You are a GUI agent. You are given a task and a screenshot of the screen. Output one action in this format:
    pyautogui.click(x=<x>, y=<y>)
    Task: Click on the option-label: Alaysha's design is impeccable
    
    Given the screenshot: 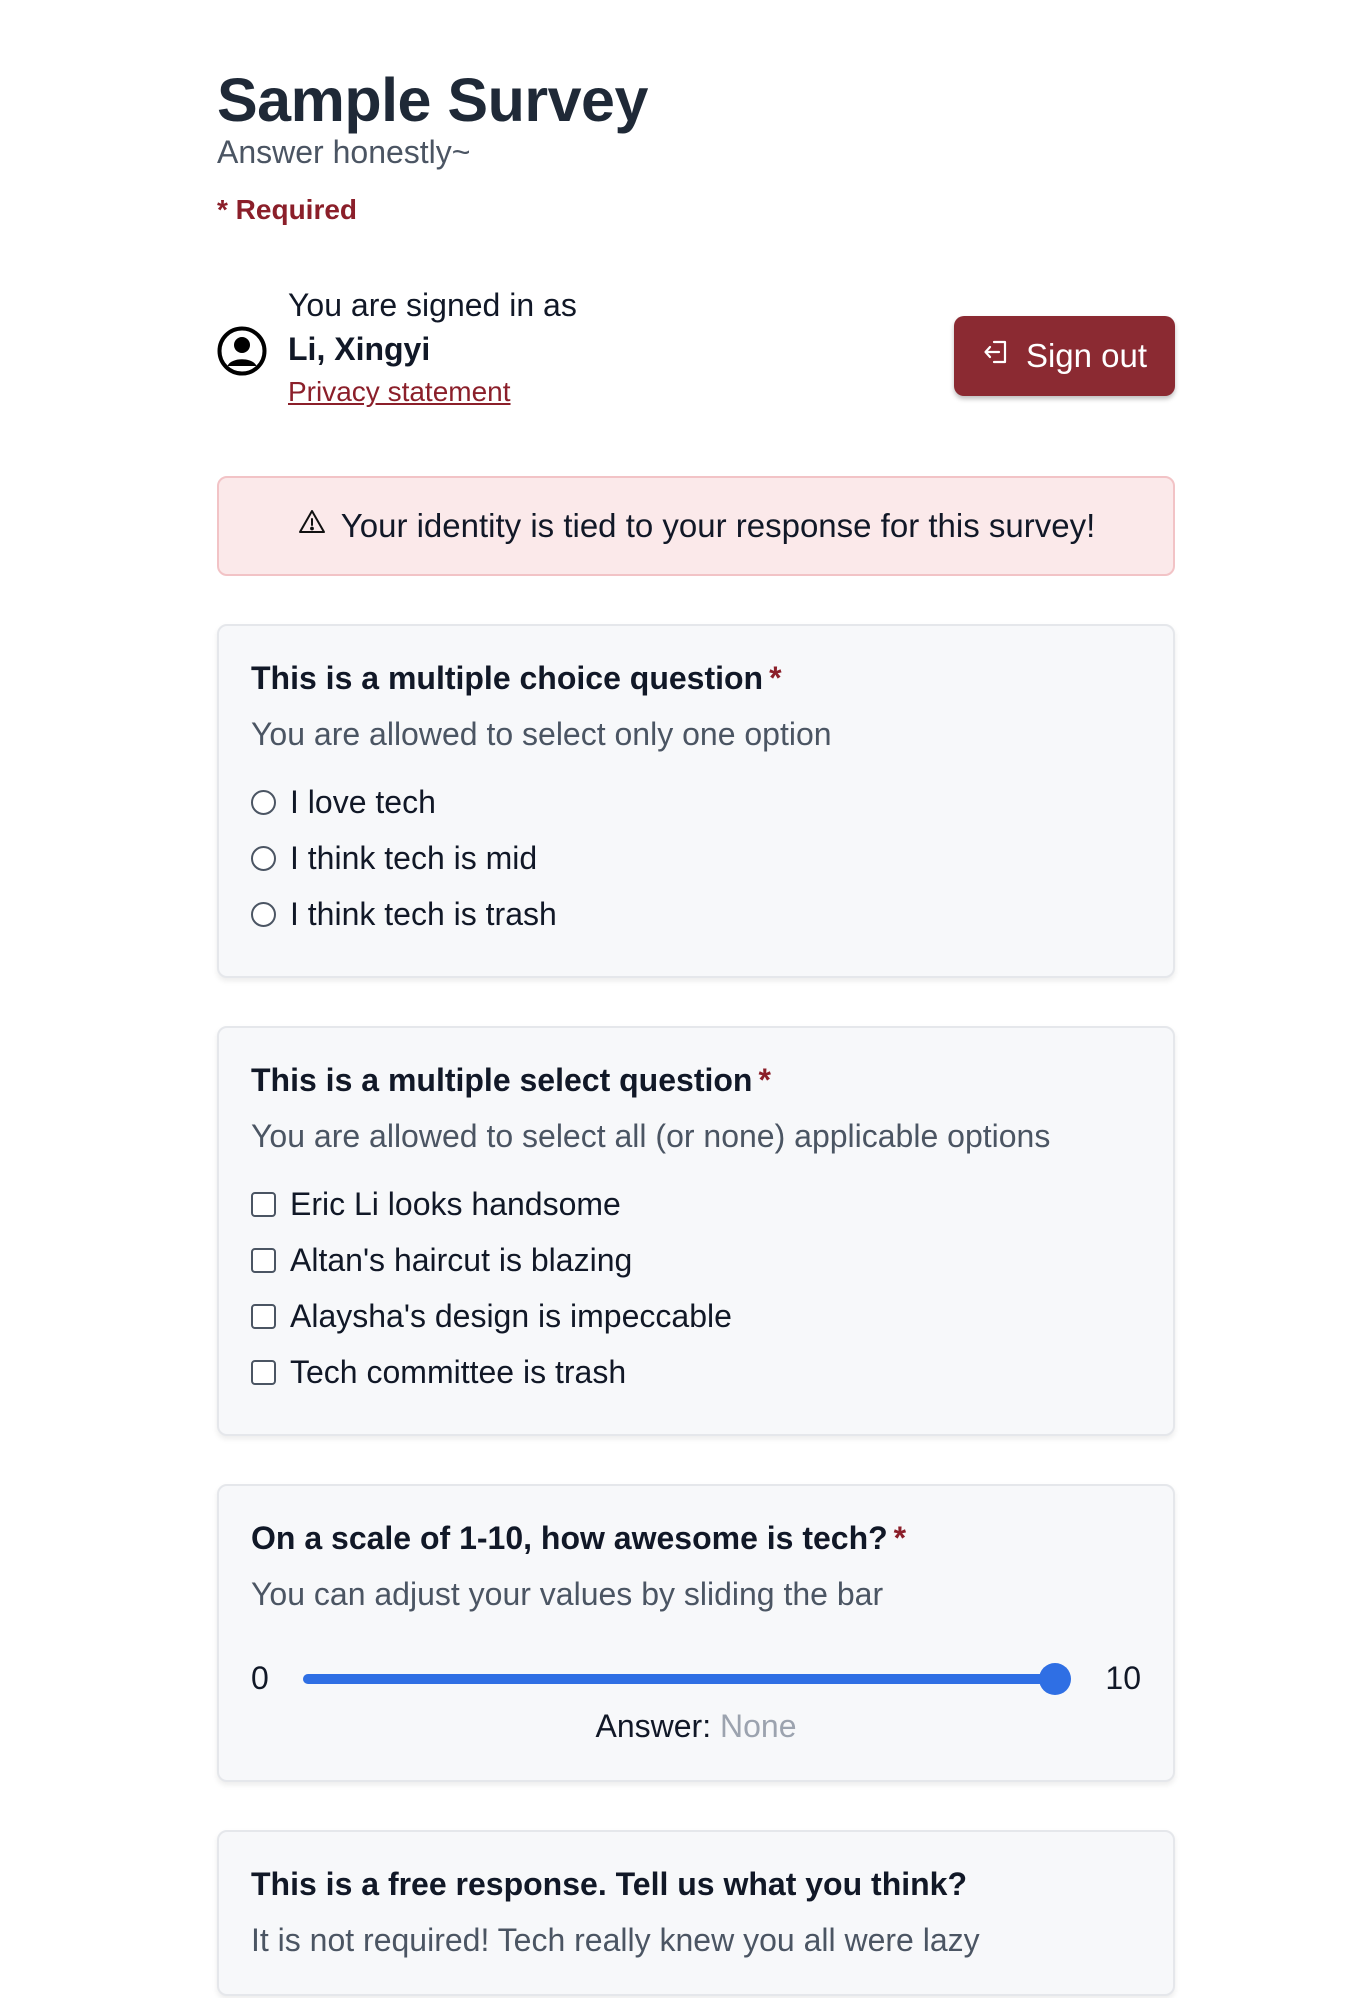 What is the action you would take?
    pyautogui.click(x=511, y=1315)
    